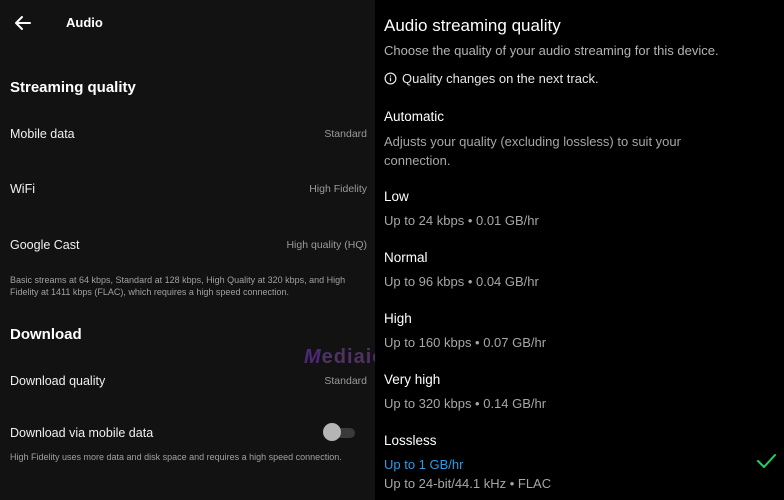  I want to click on option-desc: Up to 24 kbps • 0.01 GB/hr, so click(461, 220).